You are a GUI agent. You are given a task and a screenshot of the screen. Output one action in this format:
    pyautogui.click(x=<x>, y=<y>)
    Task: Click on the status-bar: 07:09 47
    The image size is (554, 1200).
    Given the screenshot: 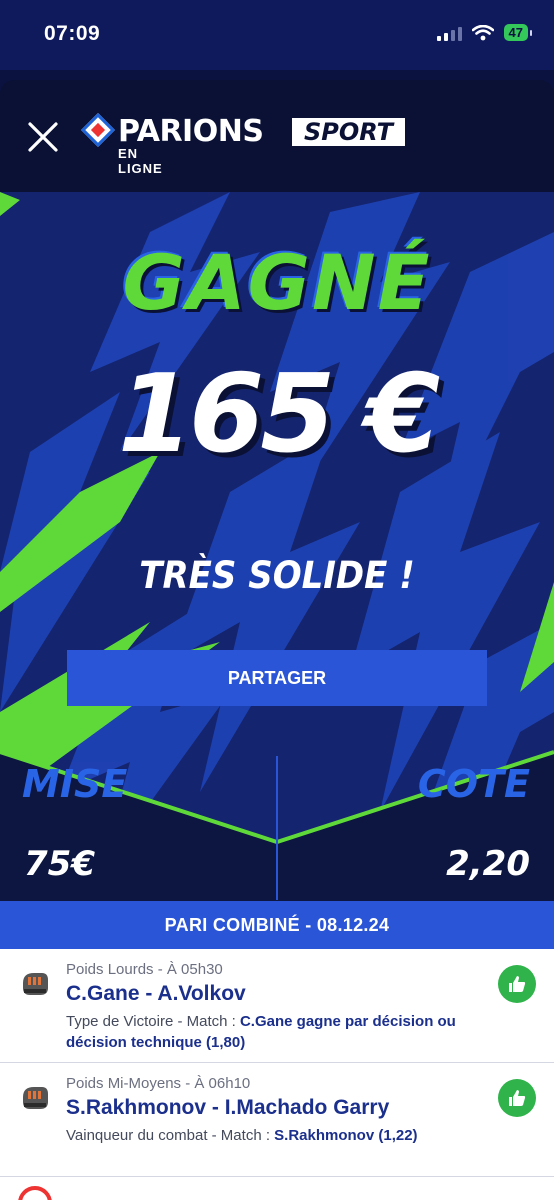 What is the action you would take?
    pyautogui.click(x=277, y=35)
    